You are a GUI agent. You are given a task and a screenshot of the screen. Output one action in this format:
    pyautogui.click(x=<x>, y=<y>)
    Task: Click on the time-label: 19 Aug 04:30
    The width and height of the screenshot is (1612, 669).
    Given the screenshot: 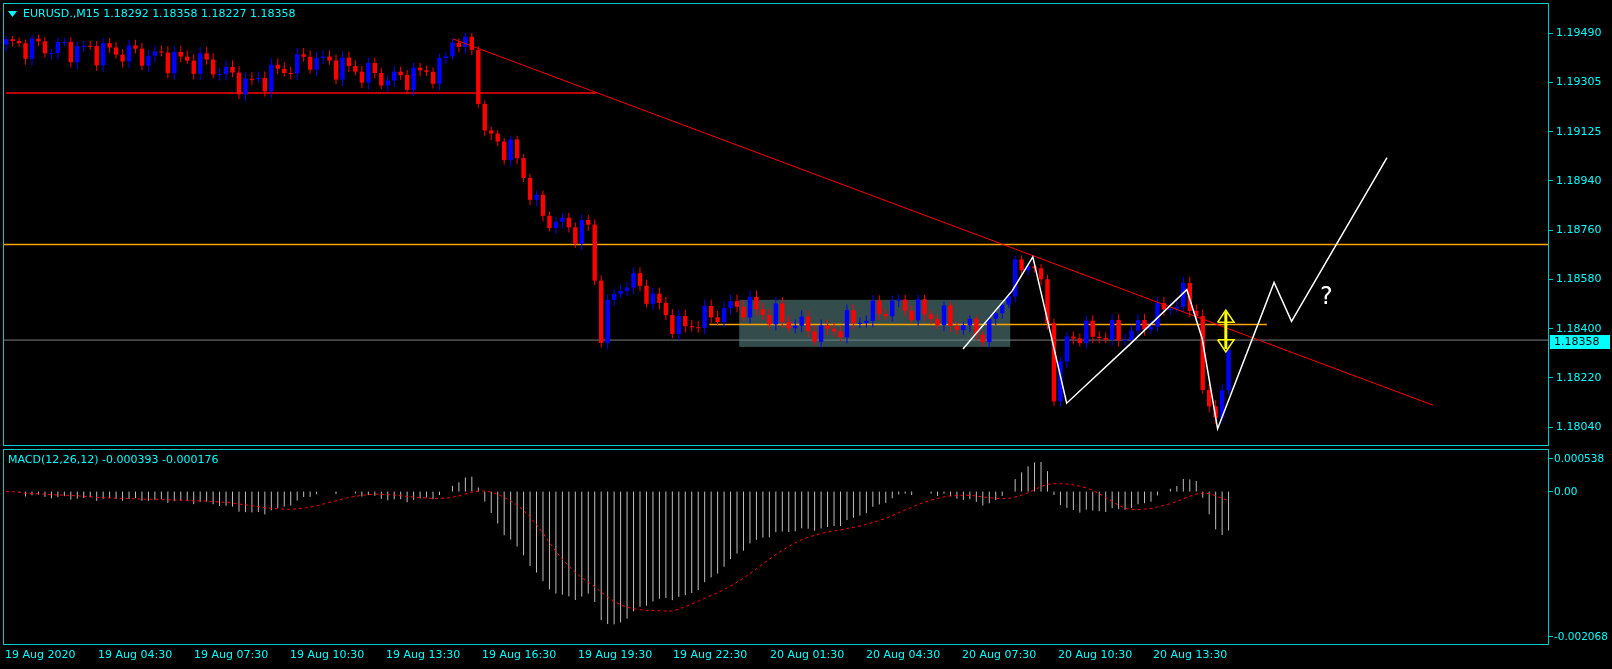 What is the action you would take?
    pyautogui.click(x=135, y=655)
    